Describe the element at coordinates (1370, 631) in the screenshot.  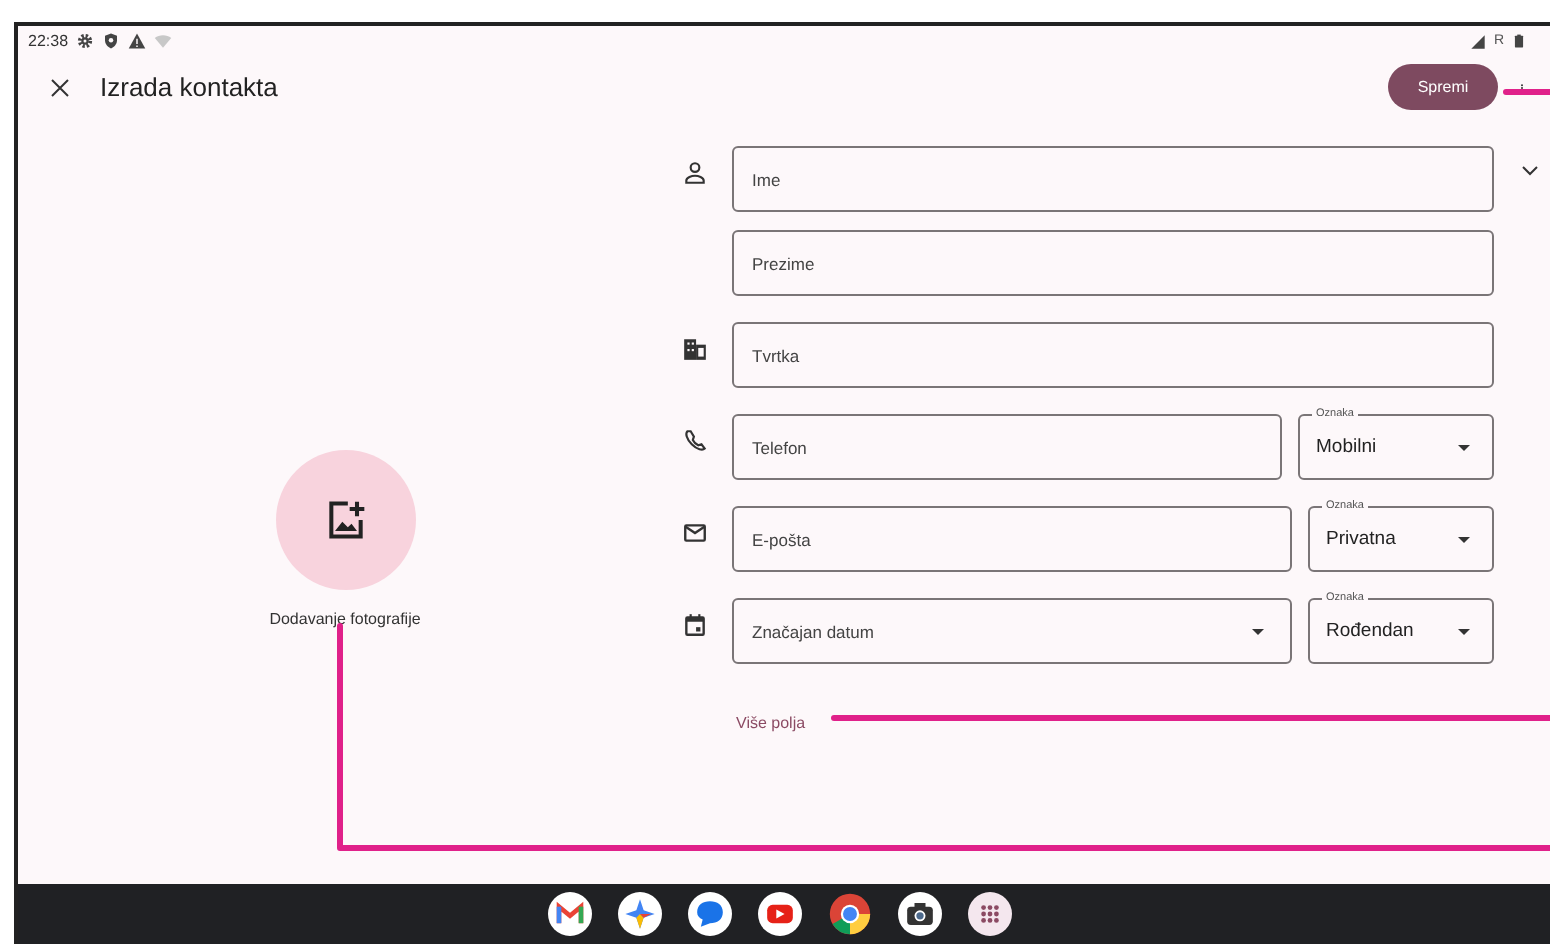
I see `dropdown-value: Rođendan` at that location.